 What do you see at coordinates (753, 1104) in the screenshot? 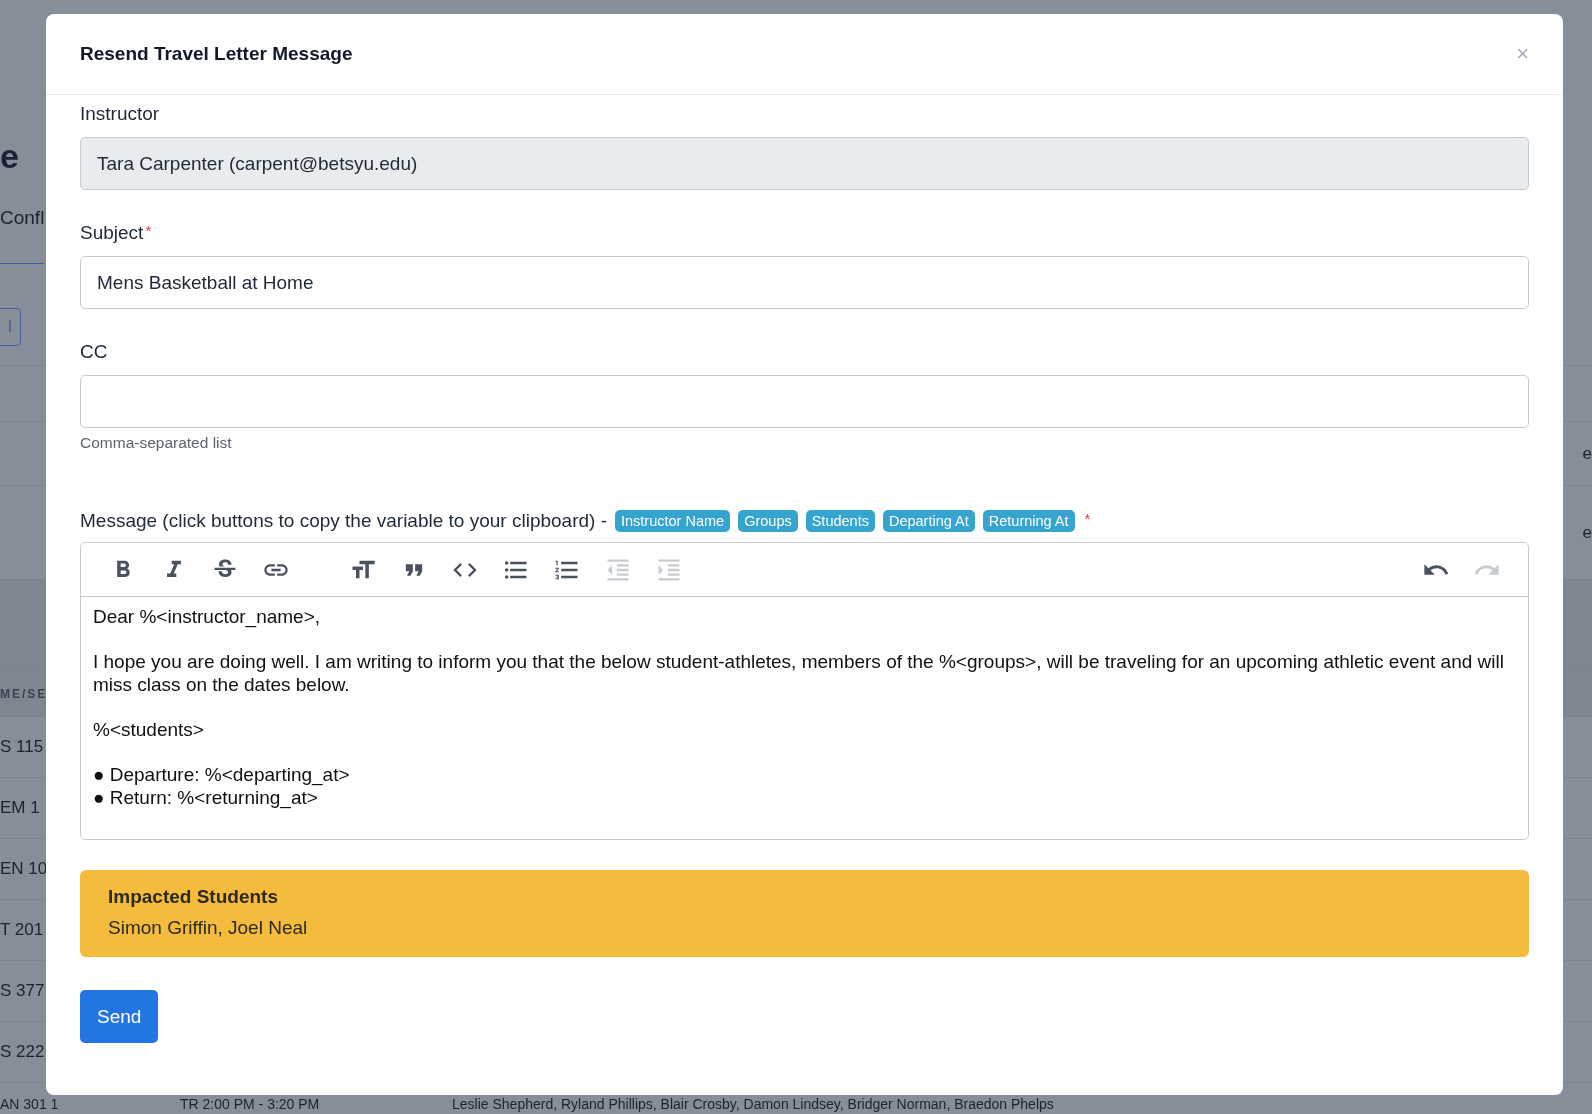
I see `table-cell-text: Leslie Shepherd, Ryland Phillips, Blair Crosby, Damon Lindsey, Bridger Norman, Braedon Phelps` at bounding box center [753, 1104].